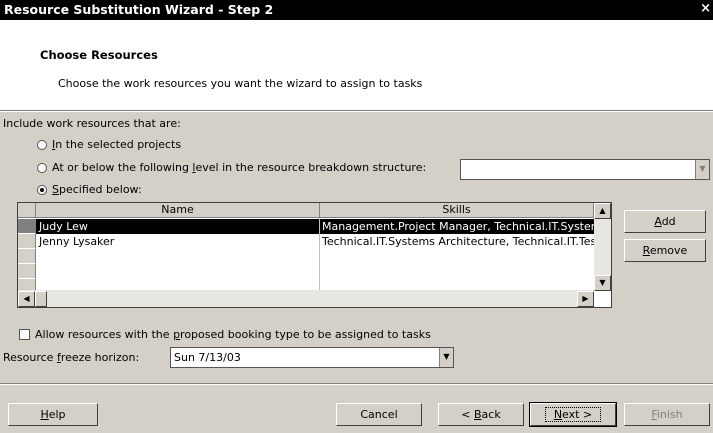 Image resolution: width=713 pixels, height=433 pixels. I want to click on finish-button: Finish, so click(667, 414).